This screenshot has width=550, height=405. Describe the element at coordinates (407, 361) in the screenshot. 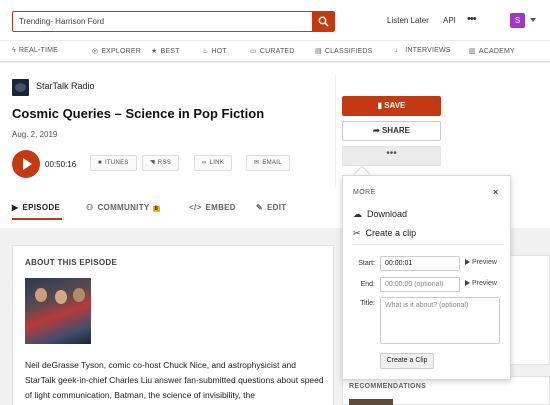

I see `create-clip-button: Create a Clip` at that location.